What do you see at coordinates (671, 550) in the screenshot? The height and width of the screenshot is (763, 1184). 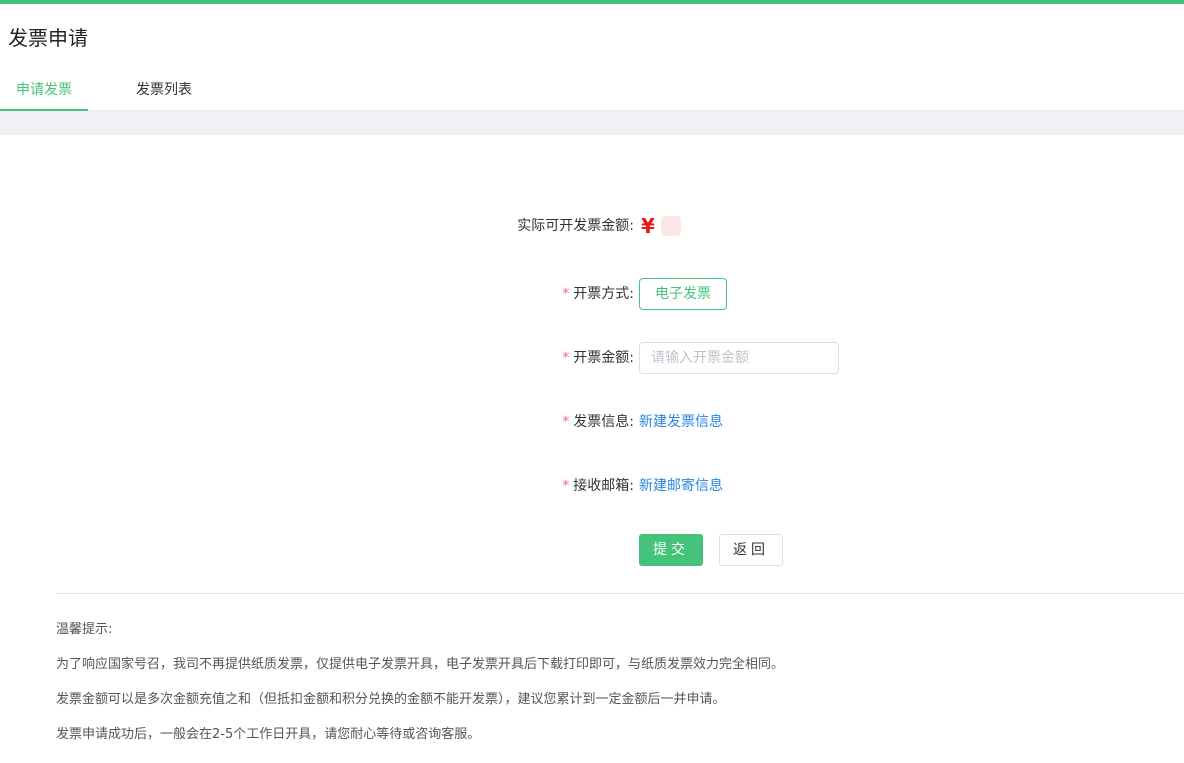 I see `submit-button: 提交` at bounding box center [671, 550].